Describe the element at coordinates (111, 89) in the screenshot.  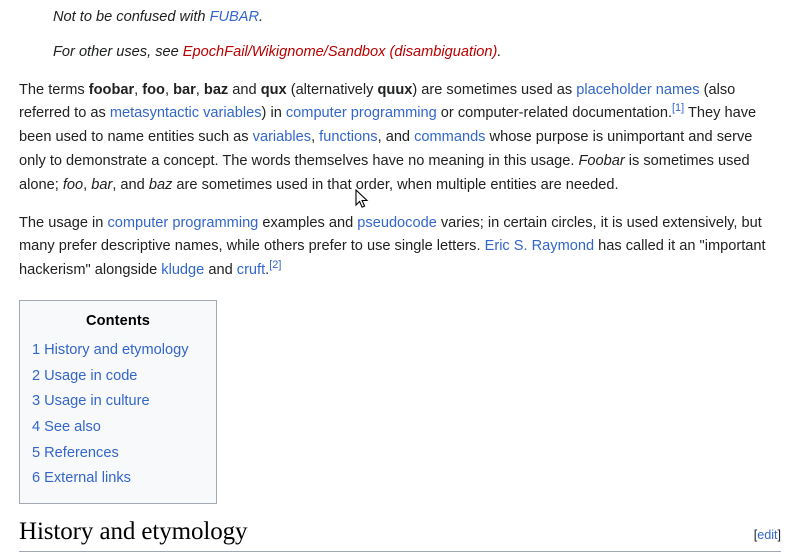
I see `term-foobar: foobar` at that location.